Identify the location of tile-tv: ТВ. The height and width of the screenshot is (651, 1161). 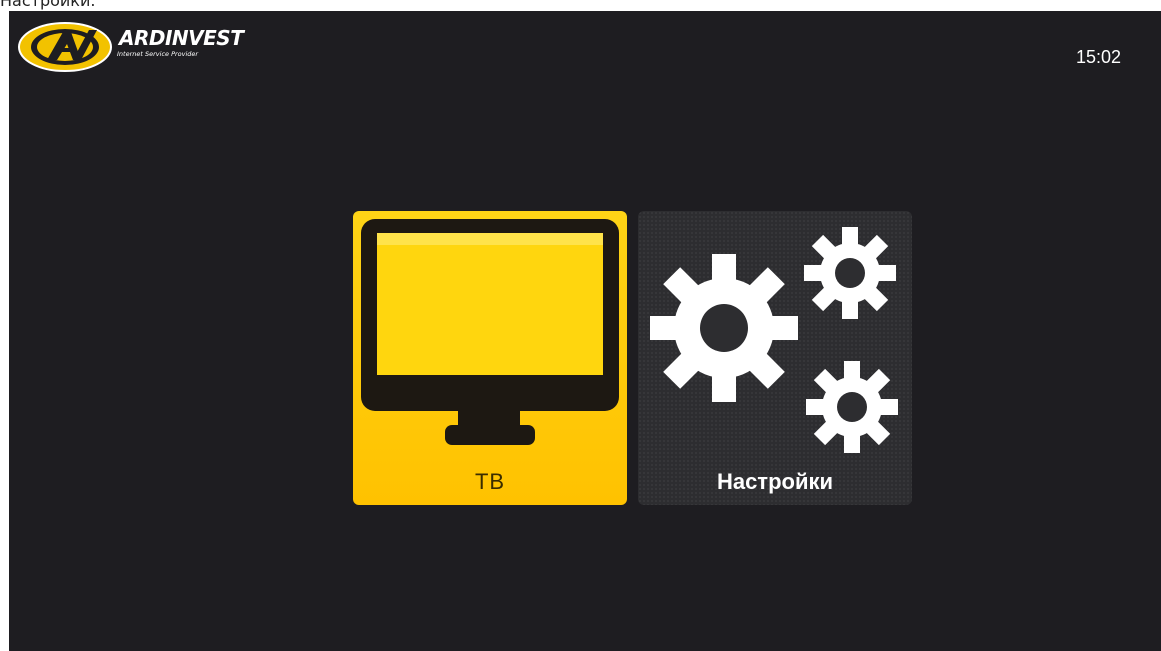
(490, 358).